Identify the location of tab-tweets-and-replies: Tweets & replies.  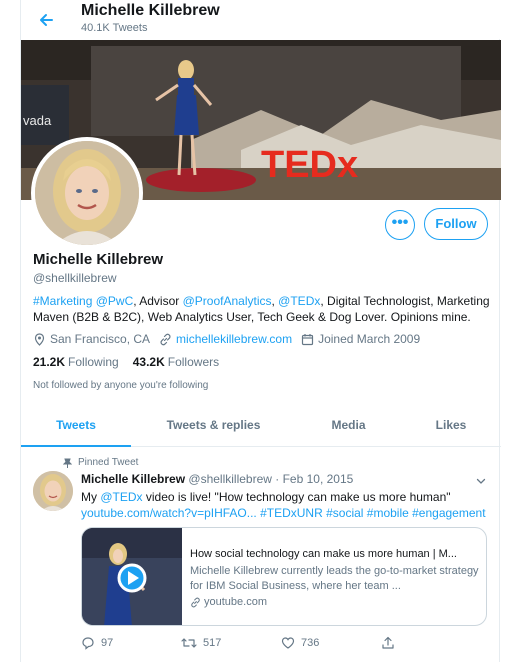
(213, 425).